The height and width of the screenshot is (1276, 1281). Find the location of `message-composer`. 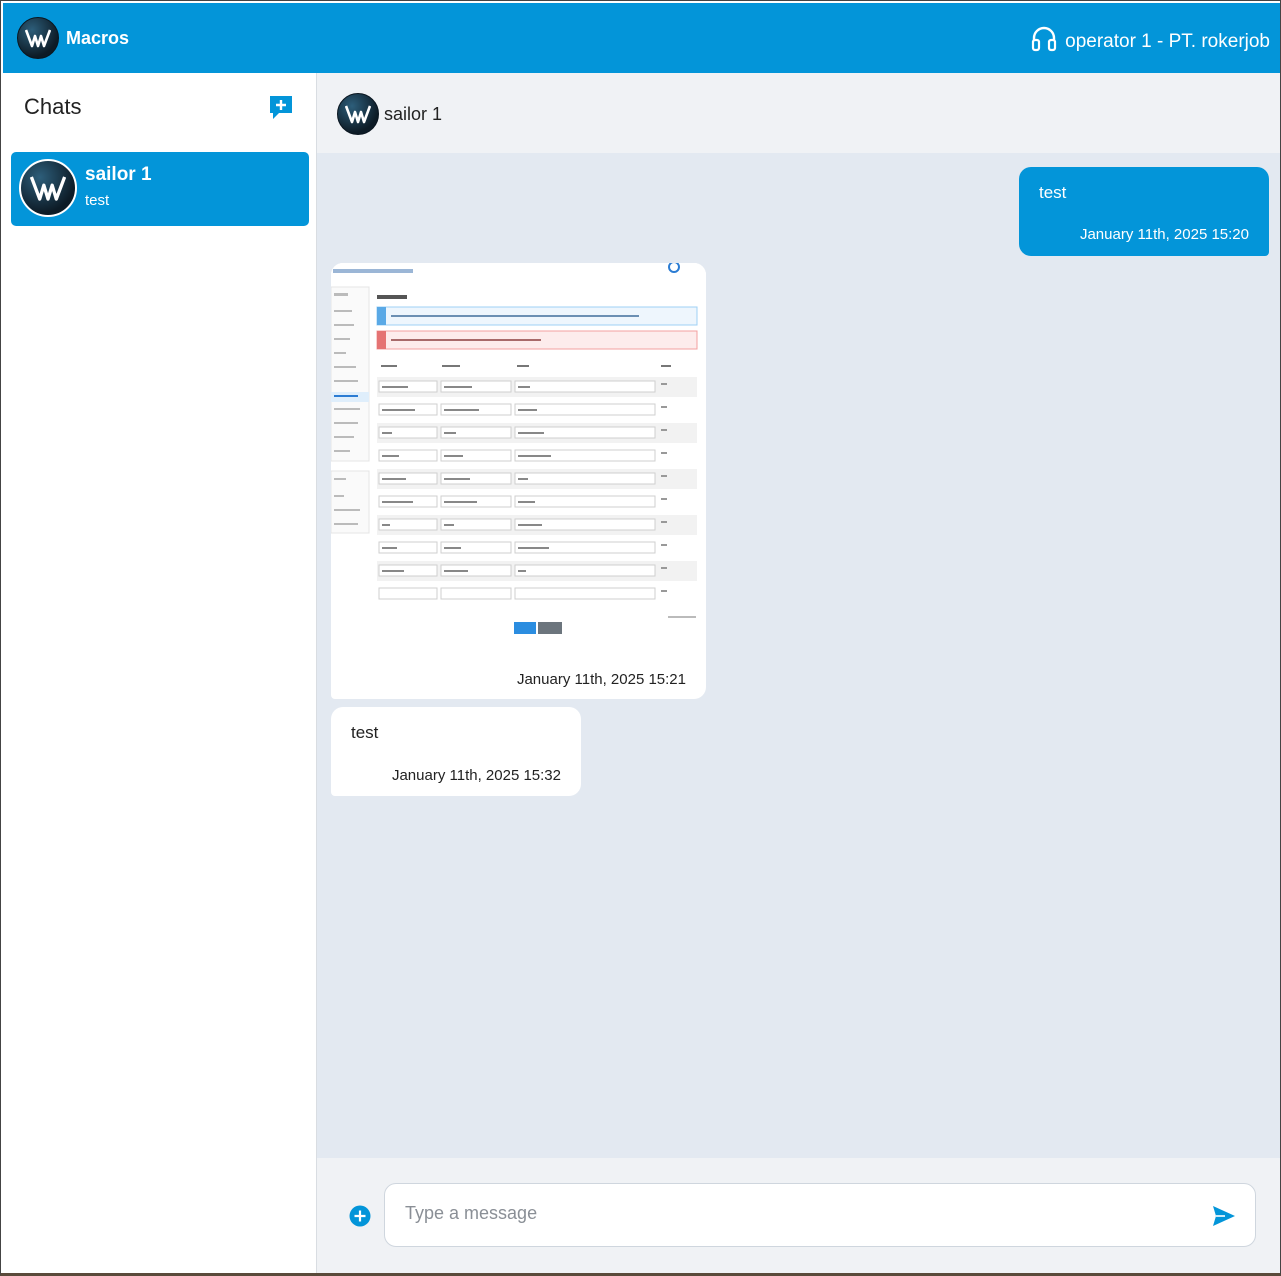

message-composer is located at coordinates (798, 1215).